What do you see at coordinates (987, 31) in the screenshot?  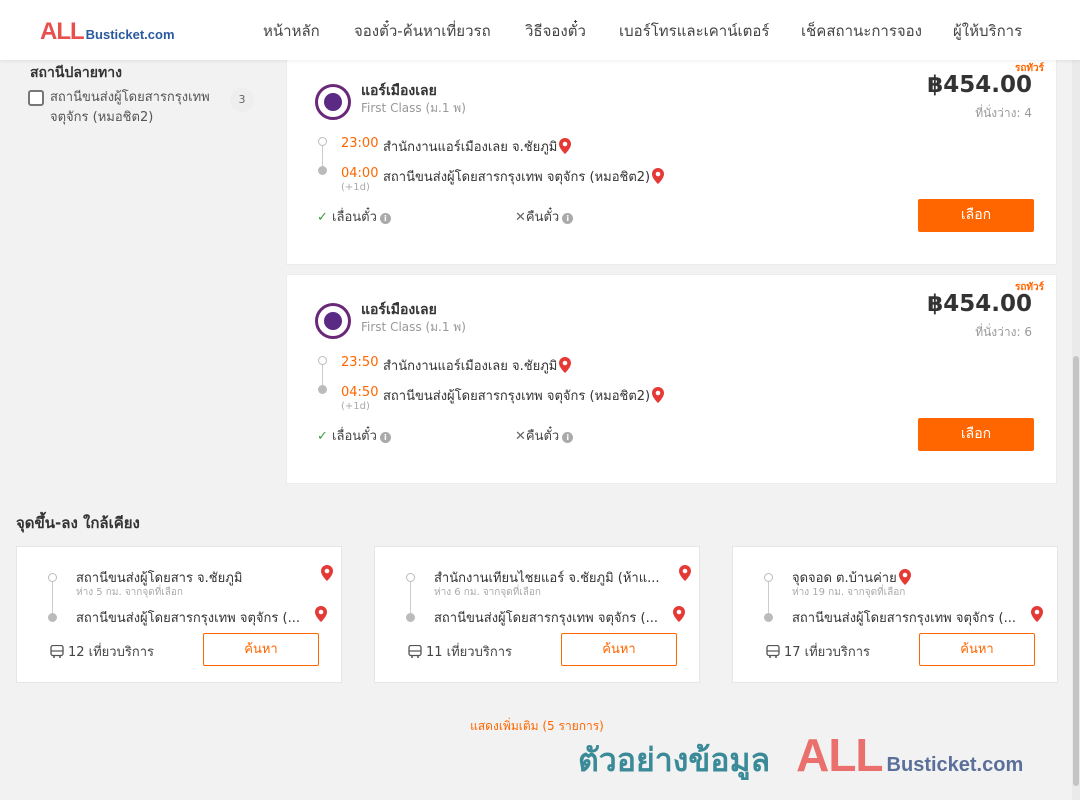 I see `nav-operators: ผู้ให้บริการ` at bounding box center [987, 31].